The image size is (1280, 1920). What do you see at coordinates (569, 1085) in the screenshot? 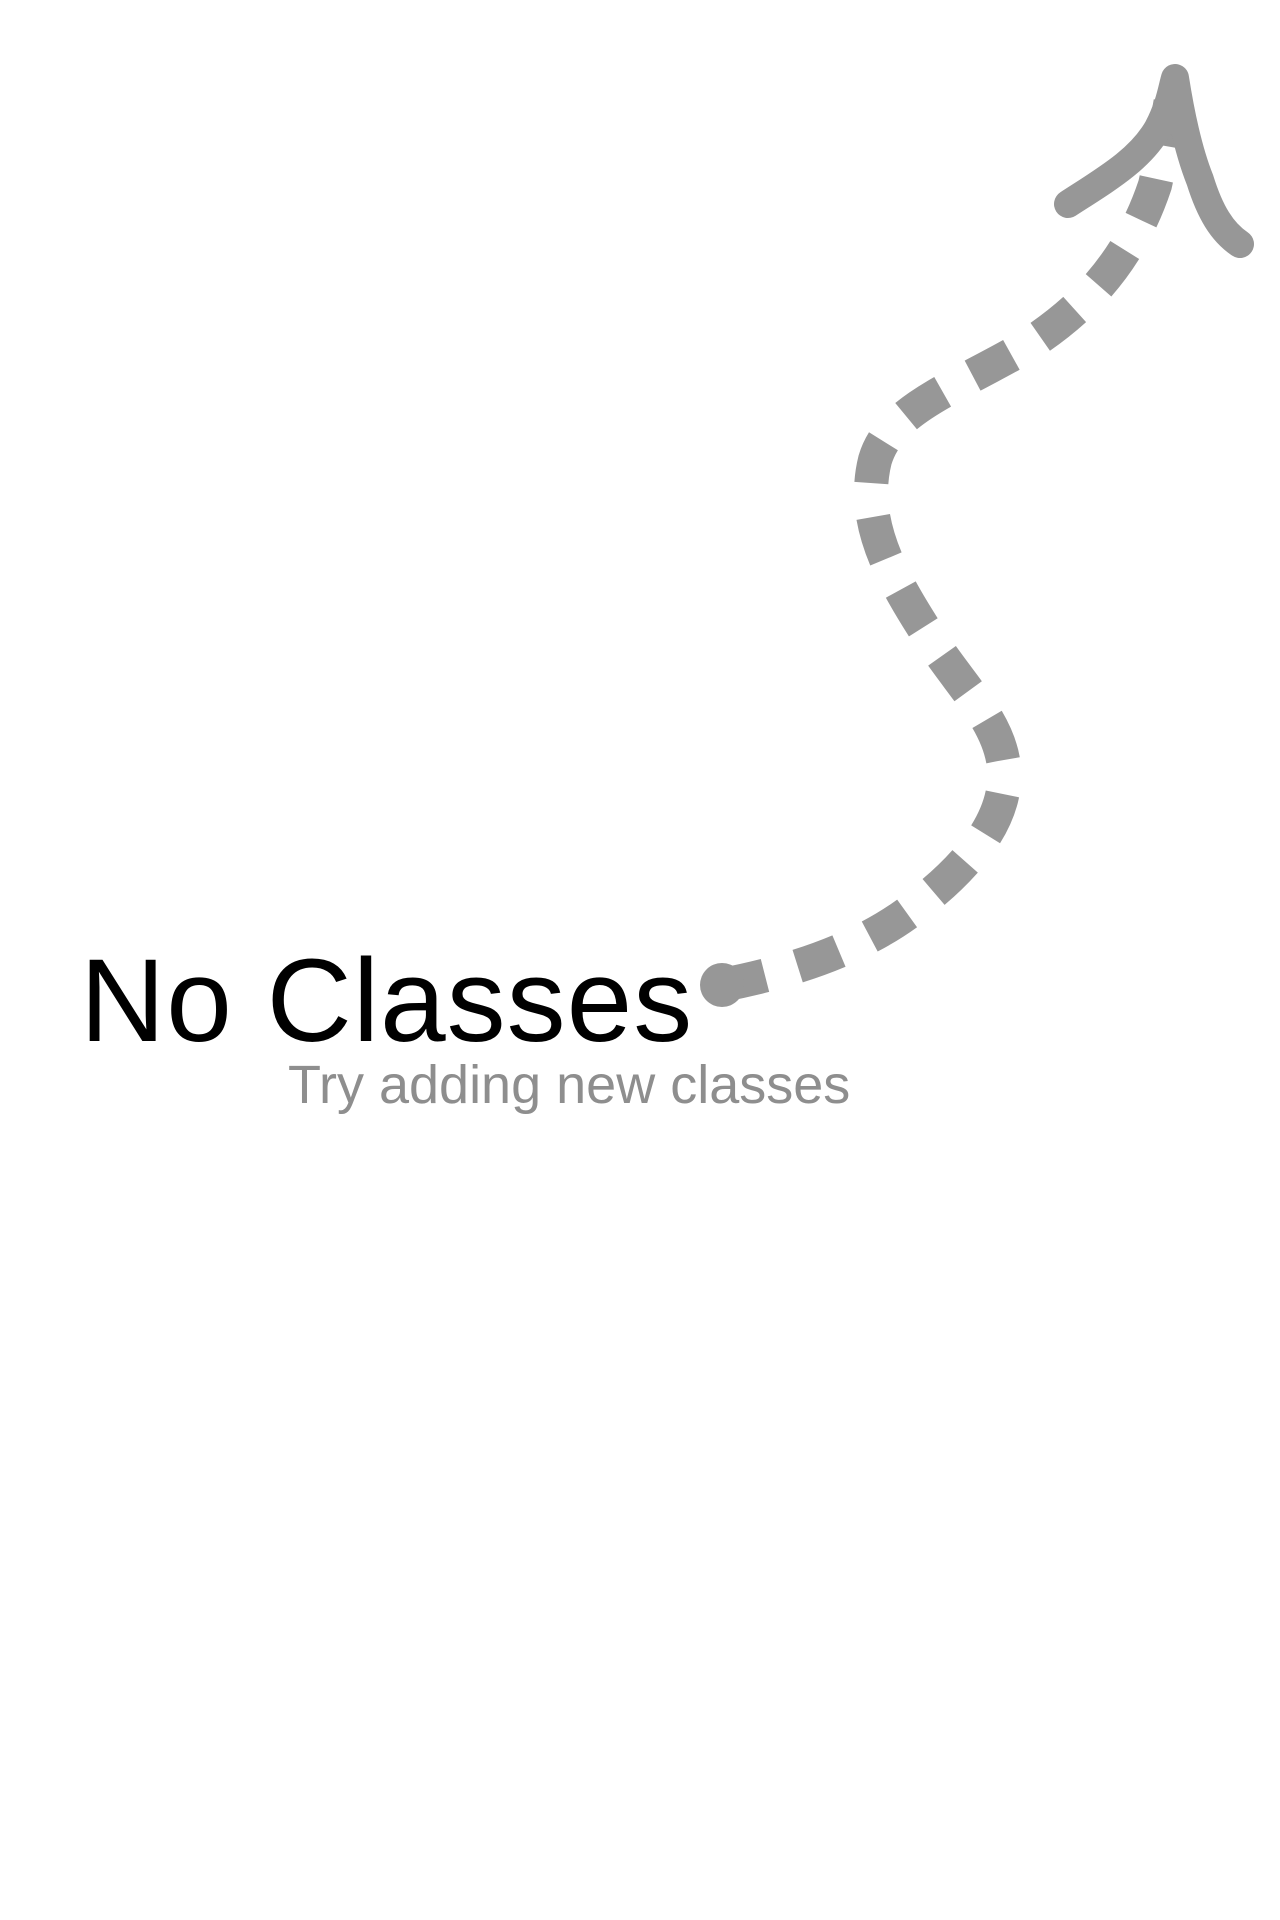
I see `empty-state-subtitle: Try adding new classes` at bounding box center [569, 1085].